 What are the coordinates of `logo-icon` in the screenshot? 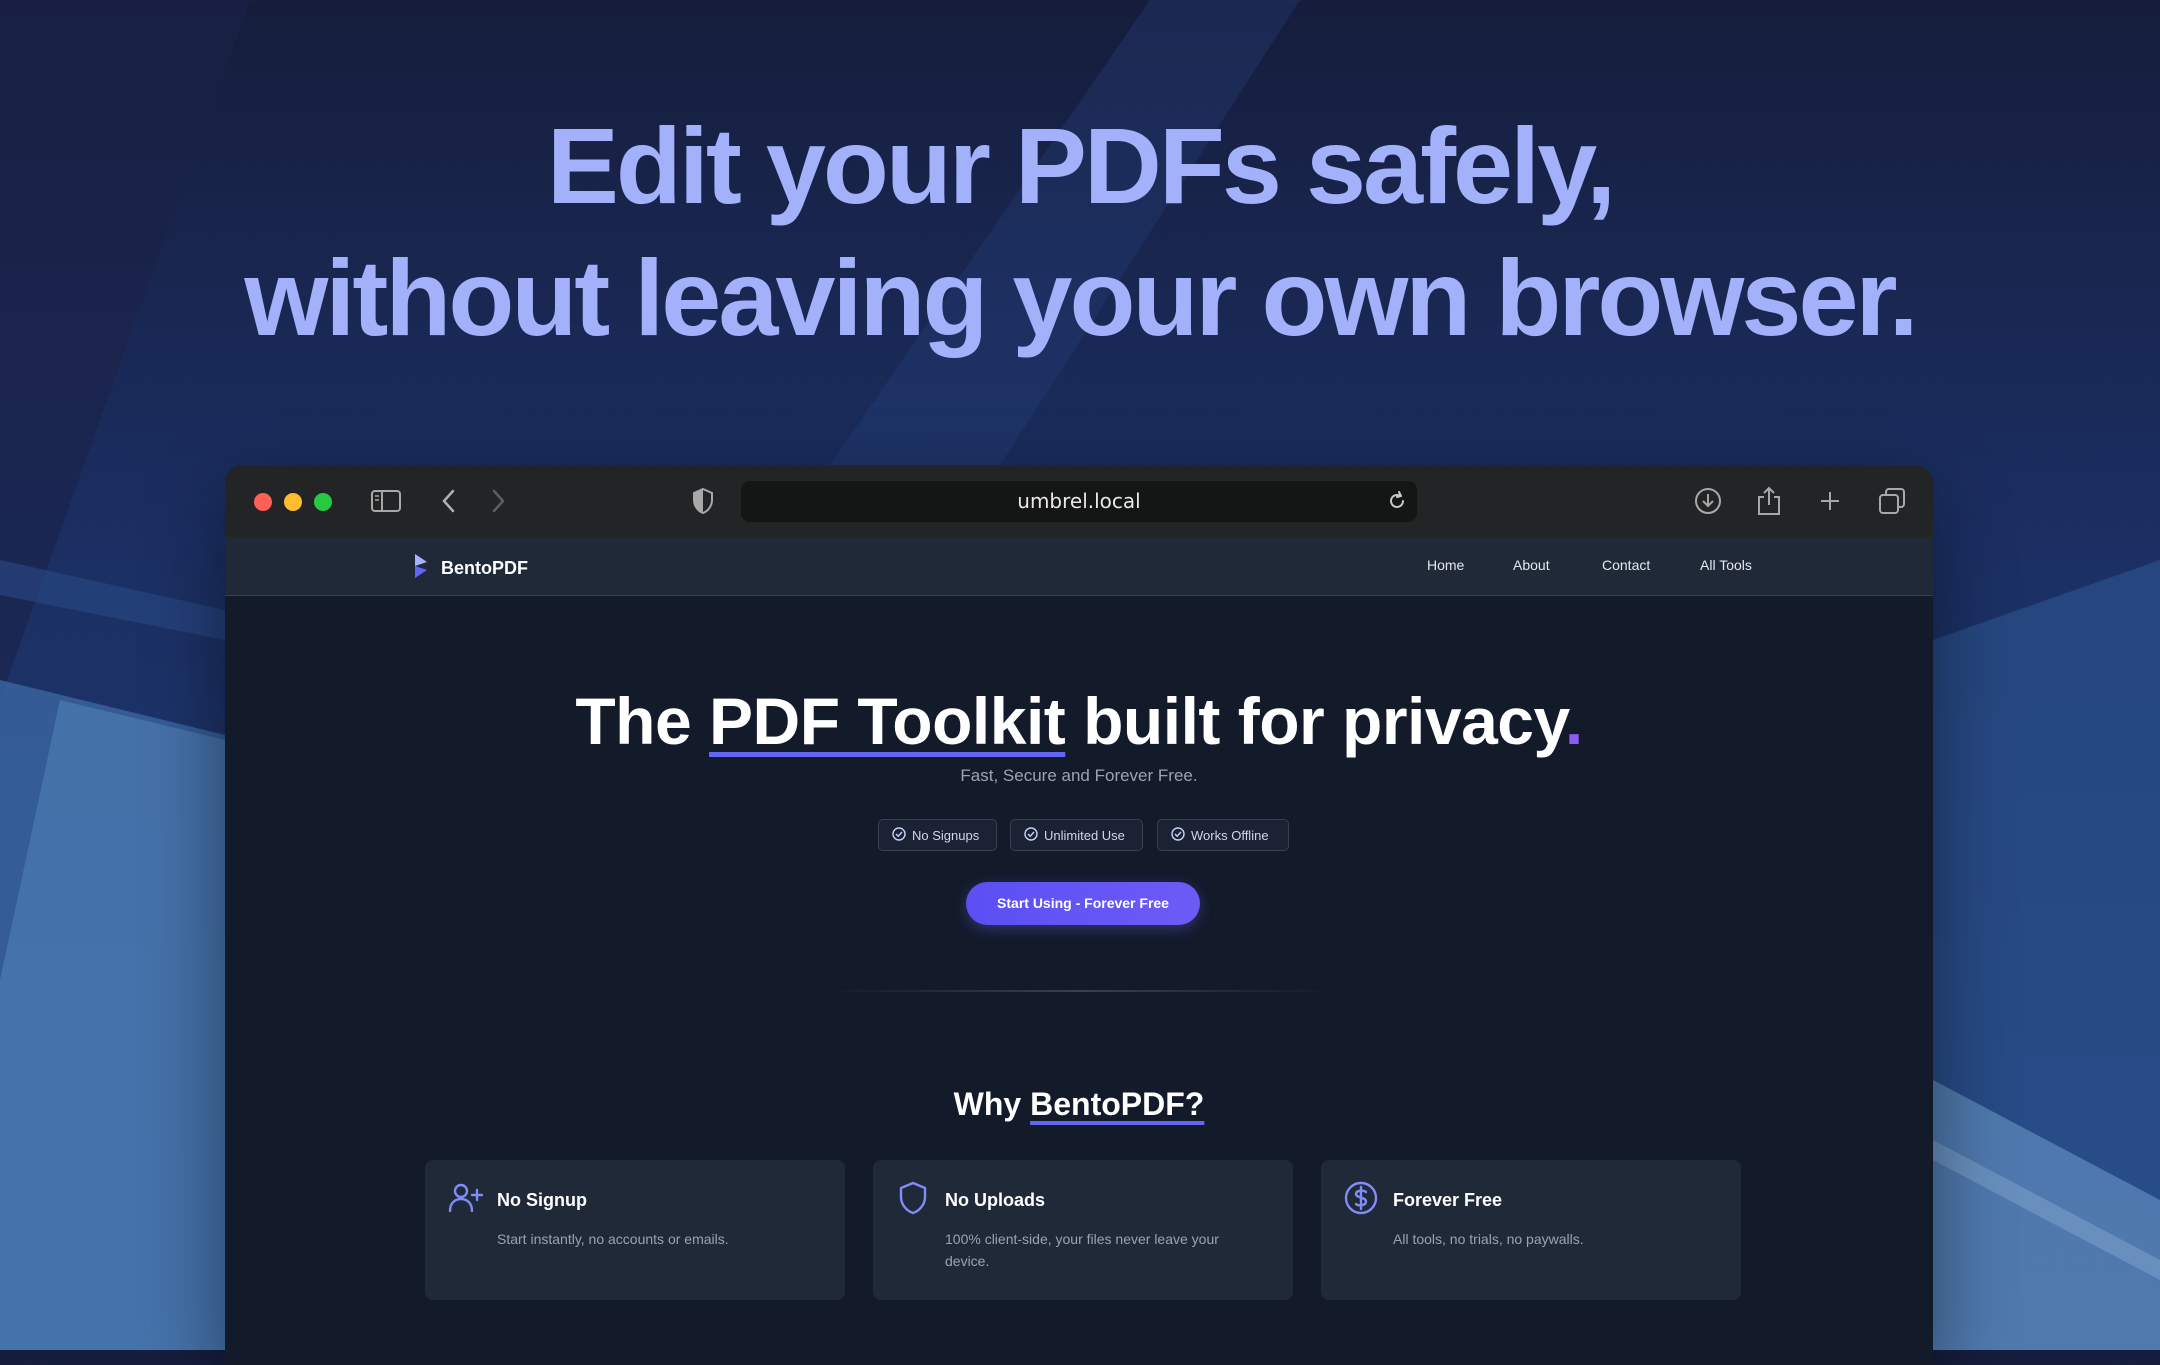 It's located at (422, 568).